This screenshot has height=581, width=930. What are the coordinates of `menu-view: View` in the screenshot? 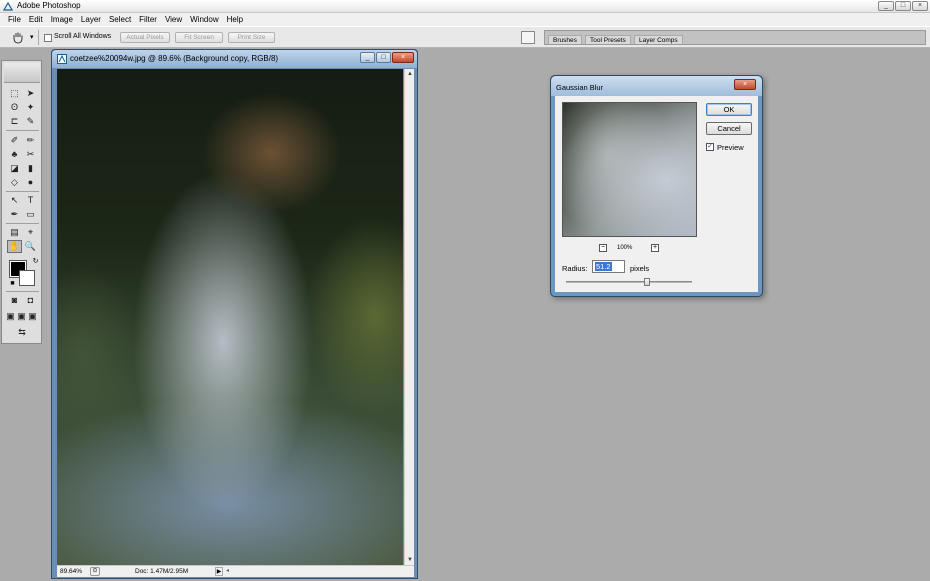 It's located at (173, 19).